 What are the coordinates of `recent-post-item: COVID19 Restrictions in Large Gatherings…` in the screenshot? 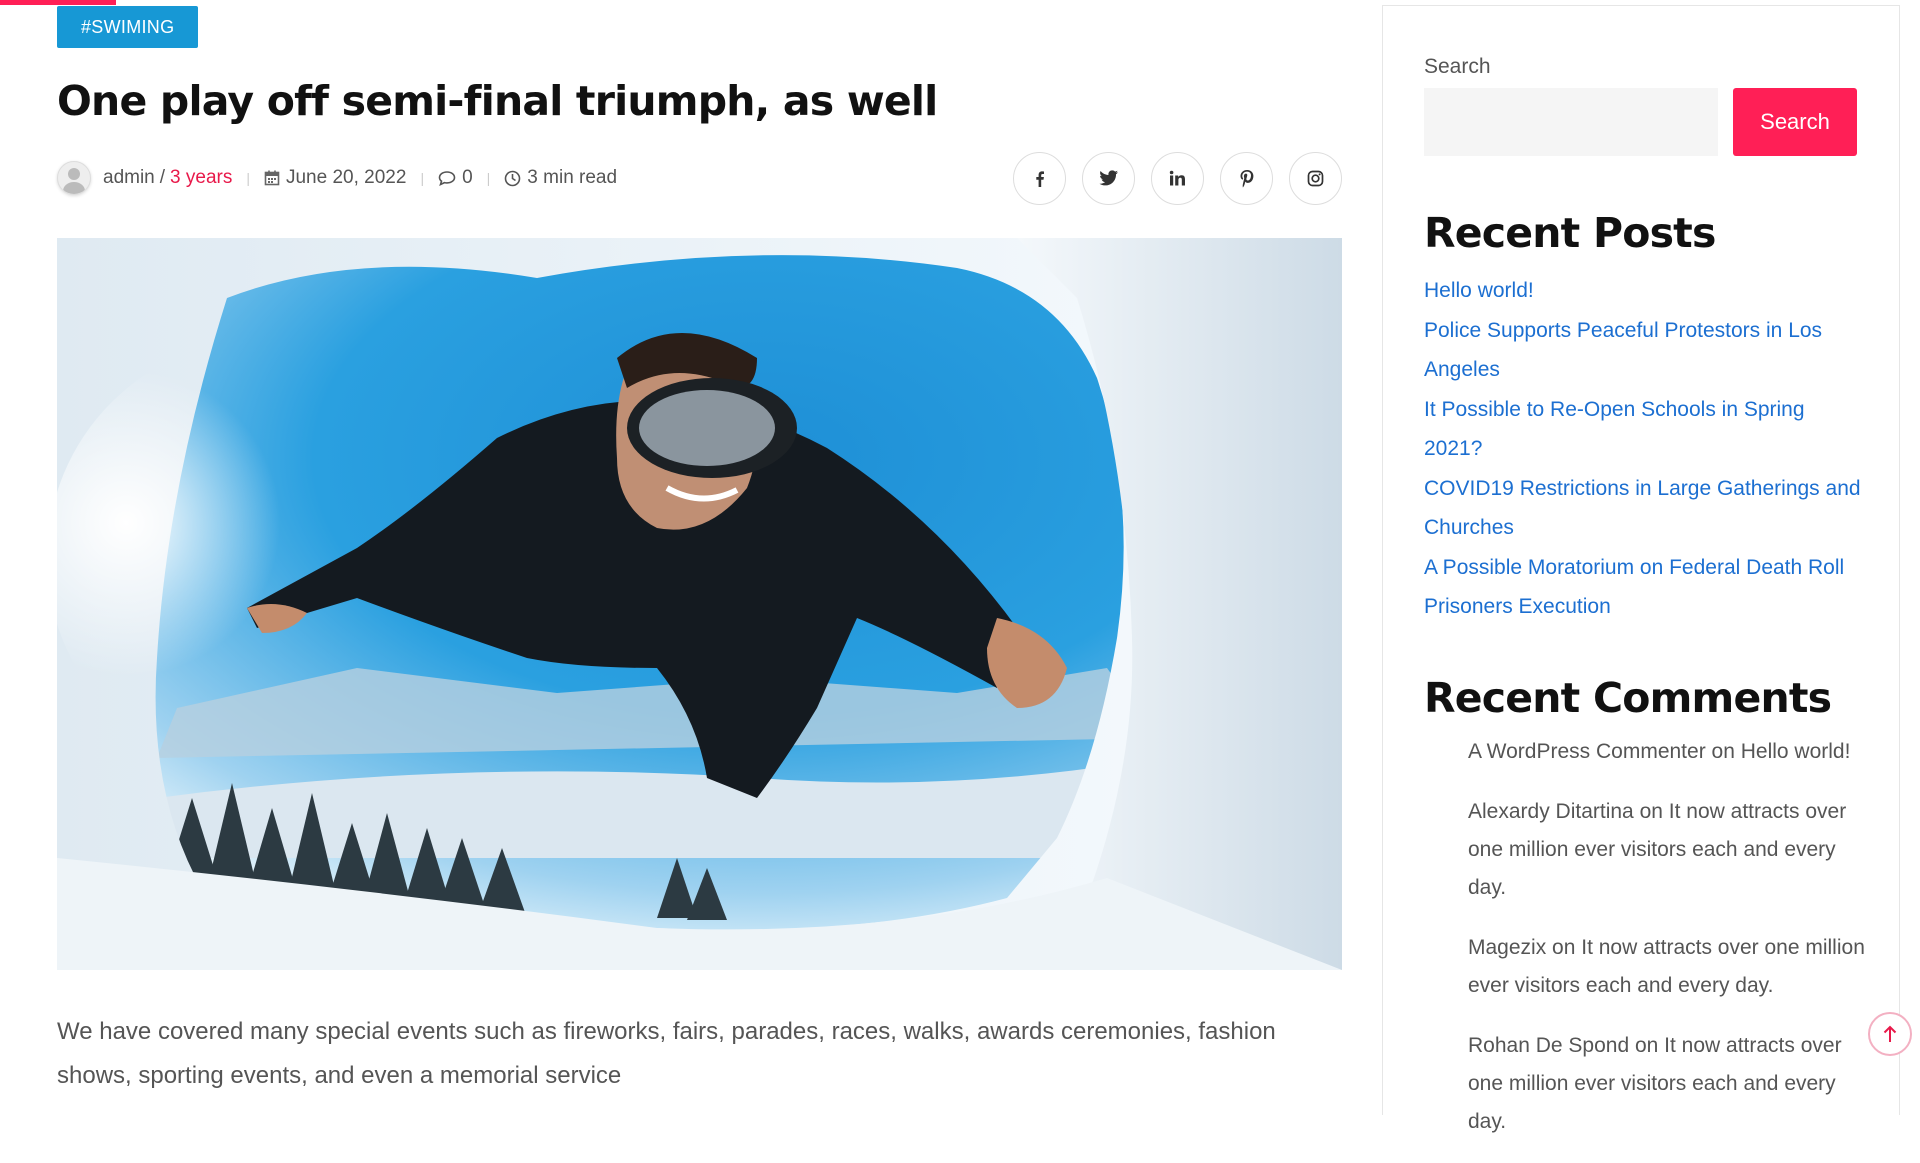 It's located at (1644, 508).